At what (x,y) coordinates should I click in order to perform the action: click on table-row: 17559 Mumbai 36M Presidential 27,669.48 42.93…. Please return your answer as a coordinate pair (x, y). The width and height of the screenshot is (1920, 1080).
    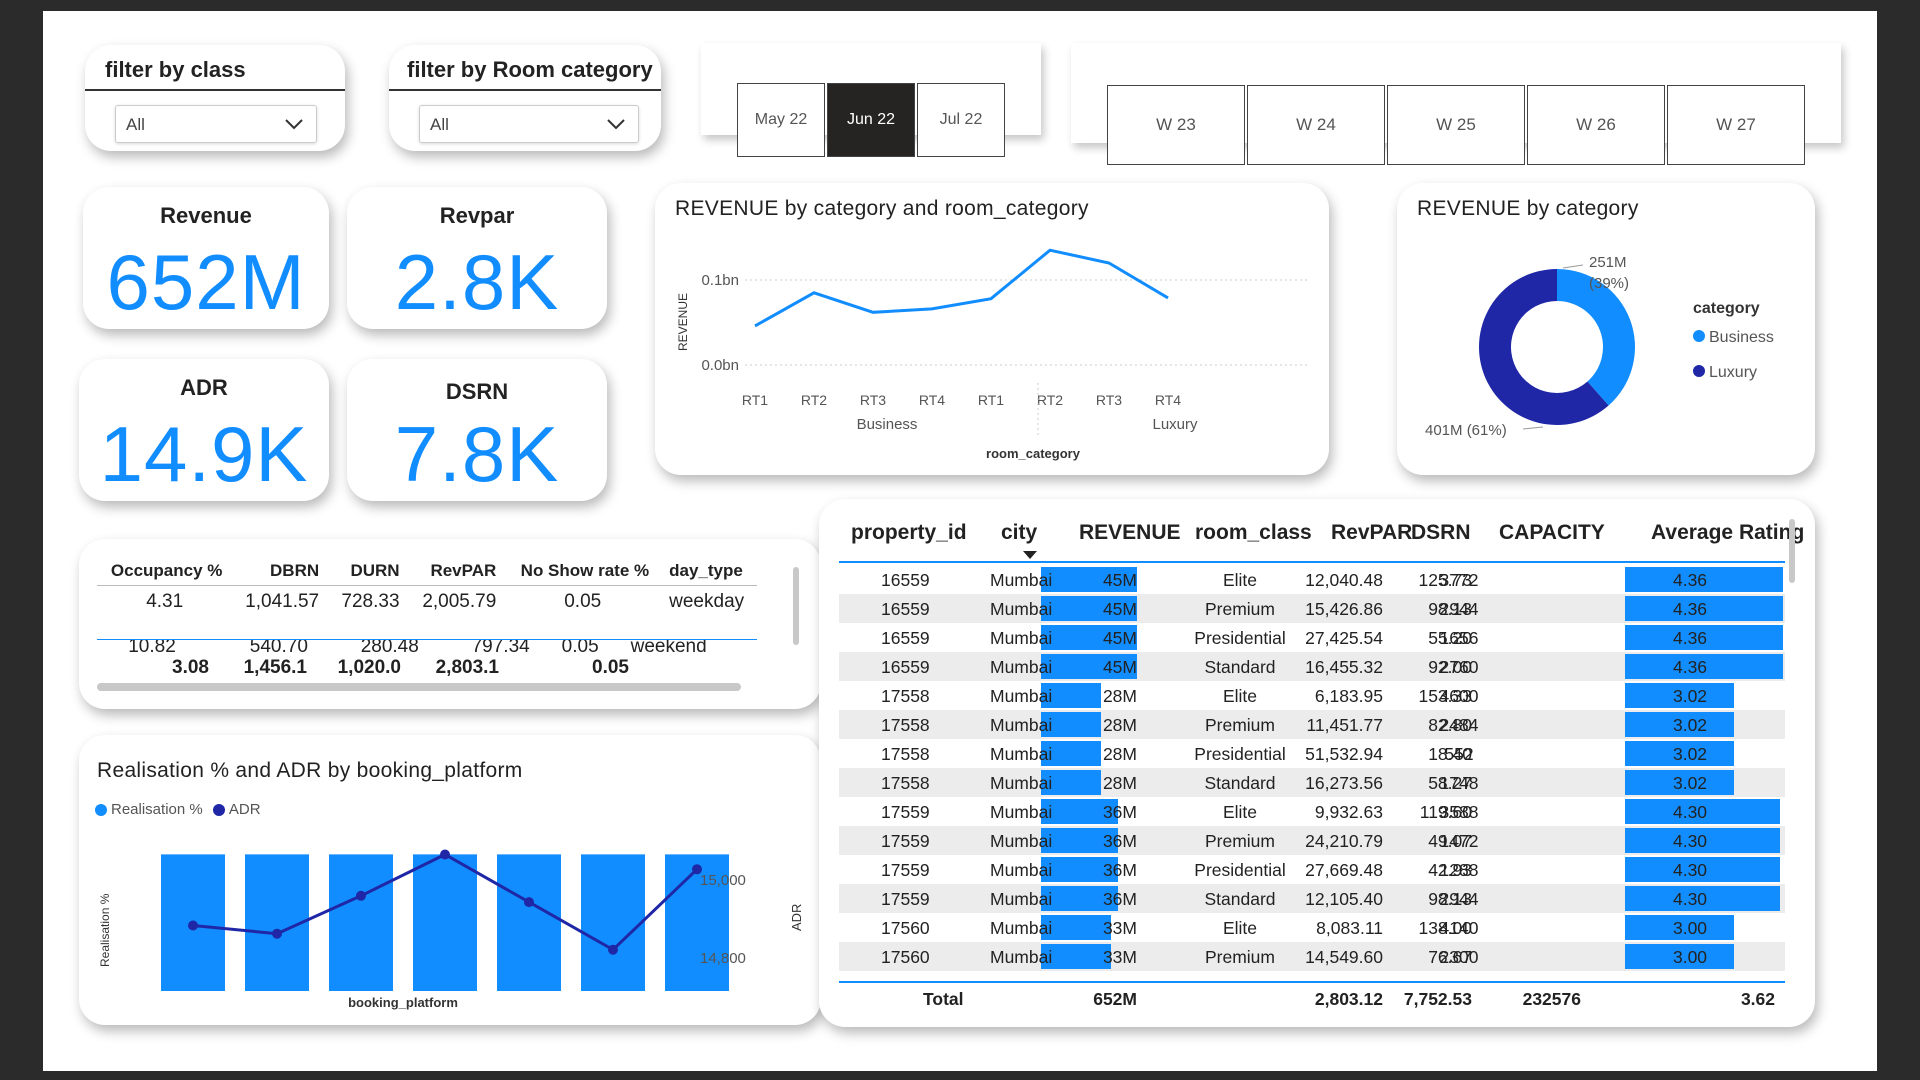
    Looking at the image, I should click on (1312, 869).